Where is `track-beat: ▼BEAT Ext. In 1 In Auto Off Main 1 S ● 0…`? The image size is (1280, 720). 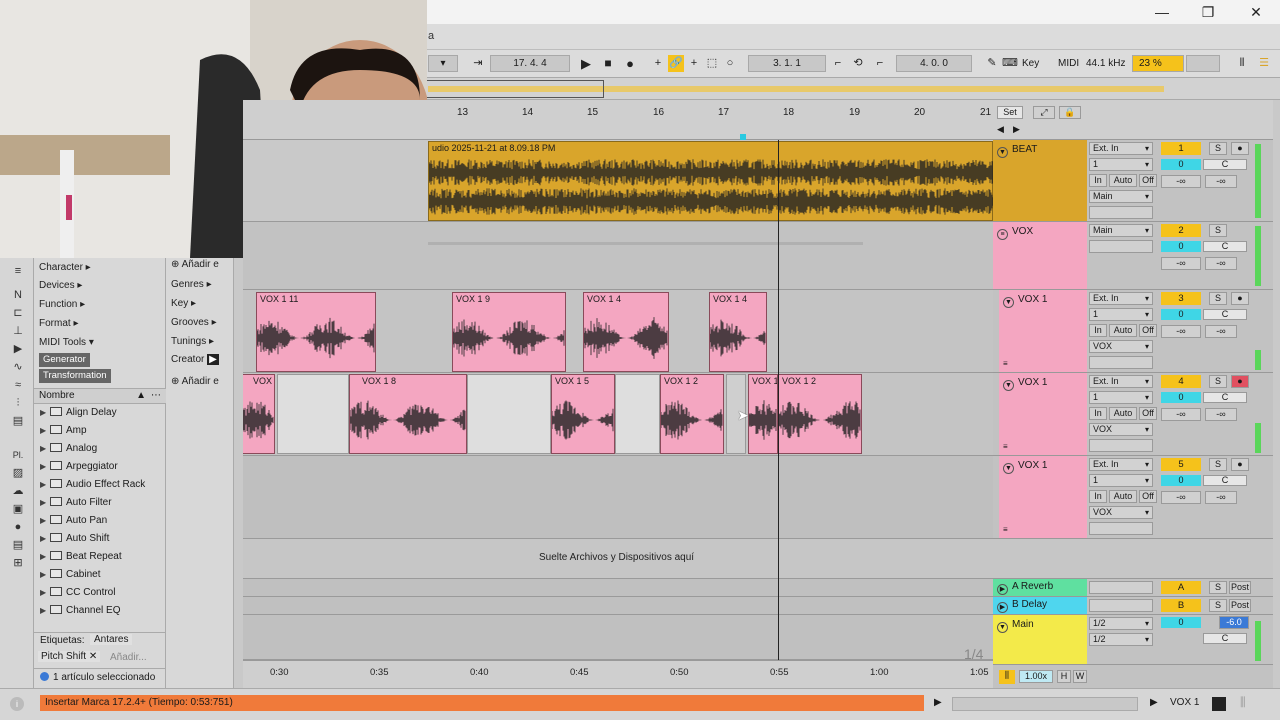
track-beat: ▼BEAT Ext. In 1 In Auto Off Main 1 S ● 0… is located at coordinates (1133, 181).